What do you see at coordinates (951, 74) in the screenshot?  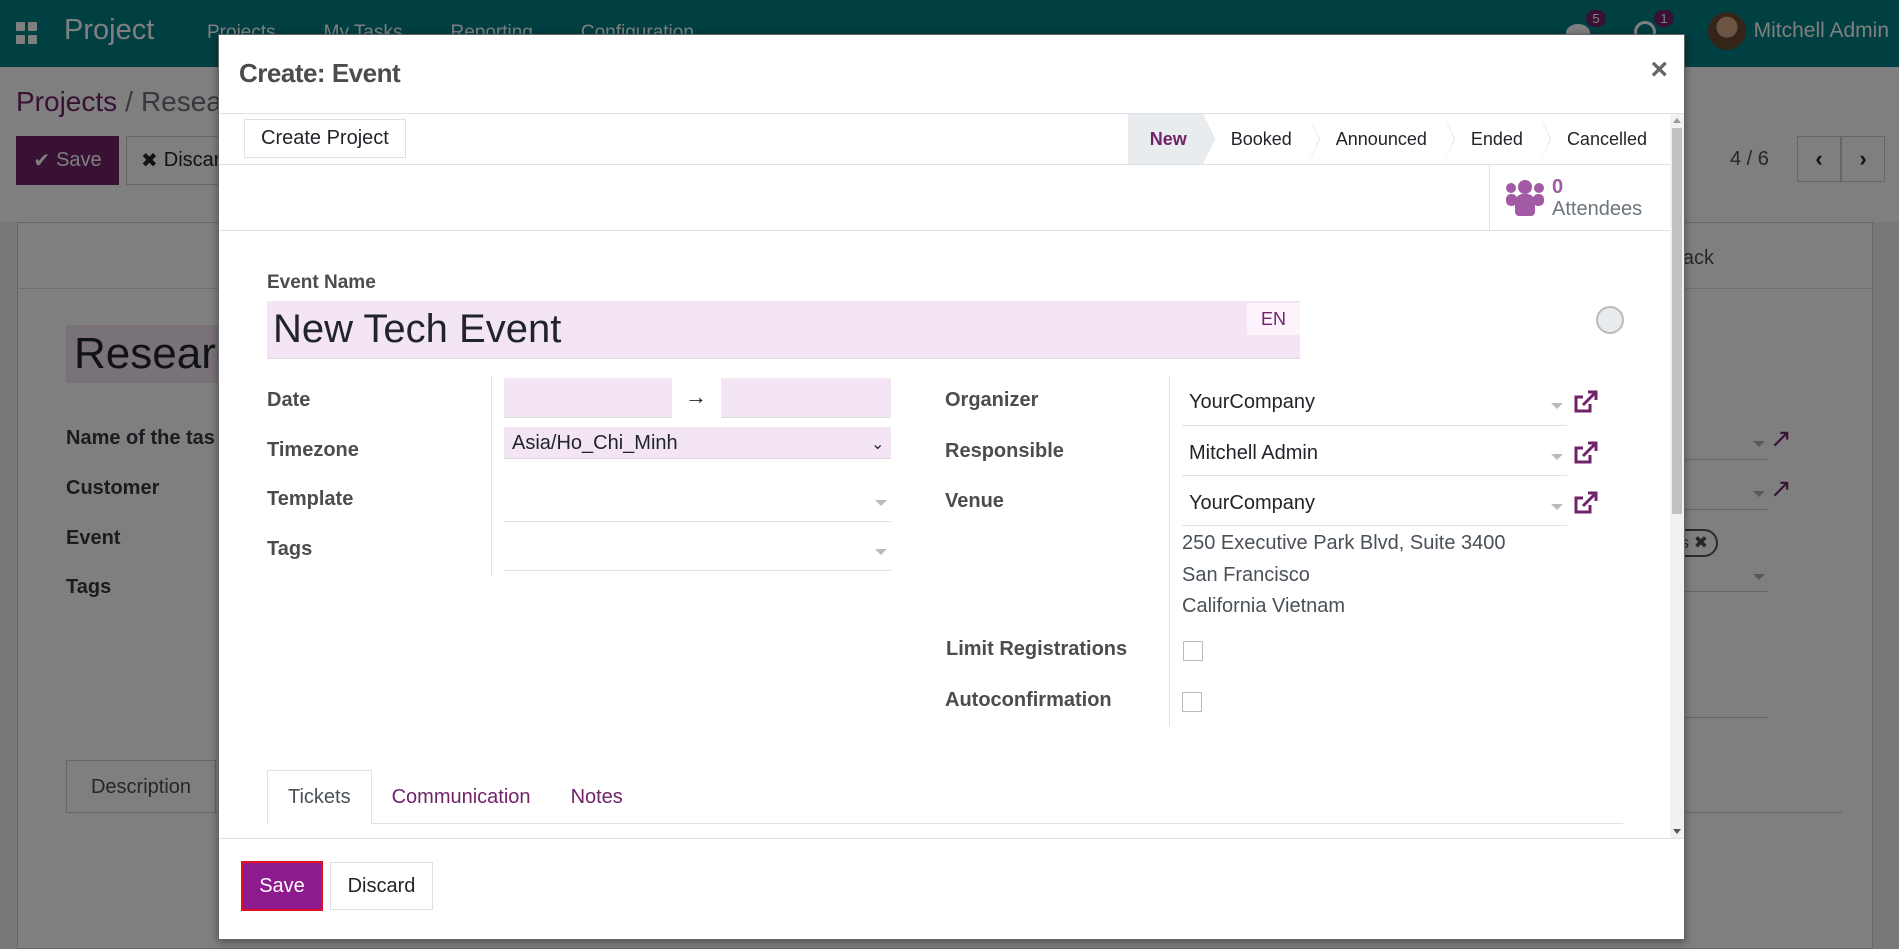 I see `modal-header: Create: Event ×` at bounding box center [951, 74].